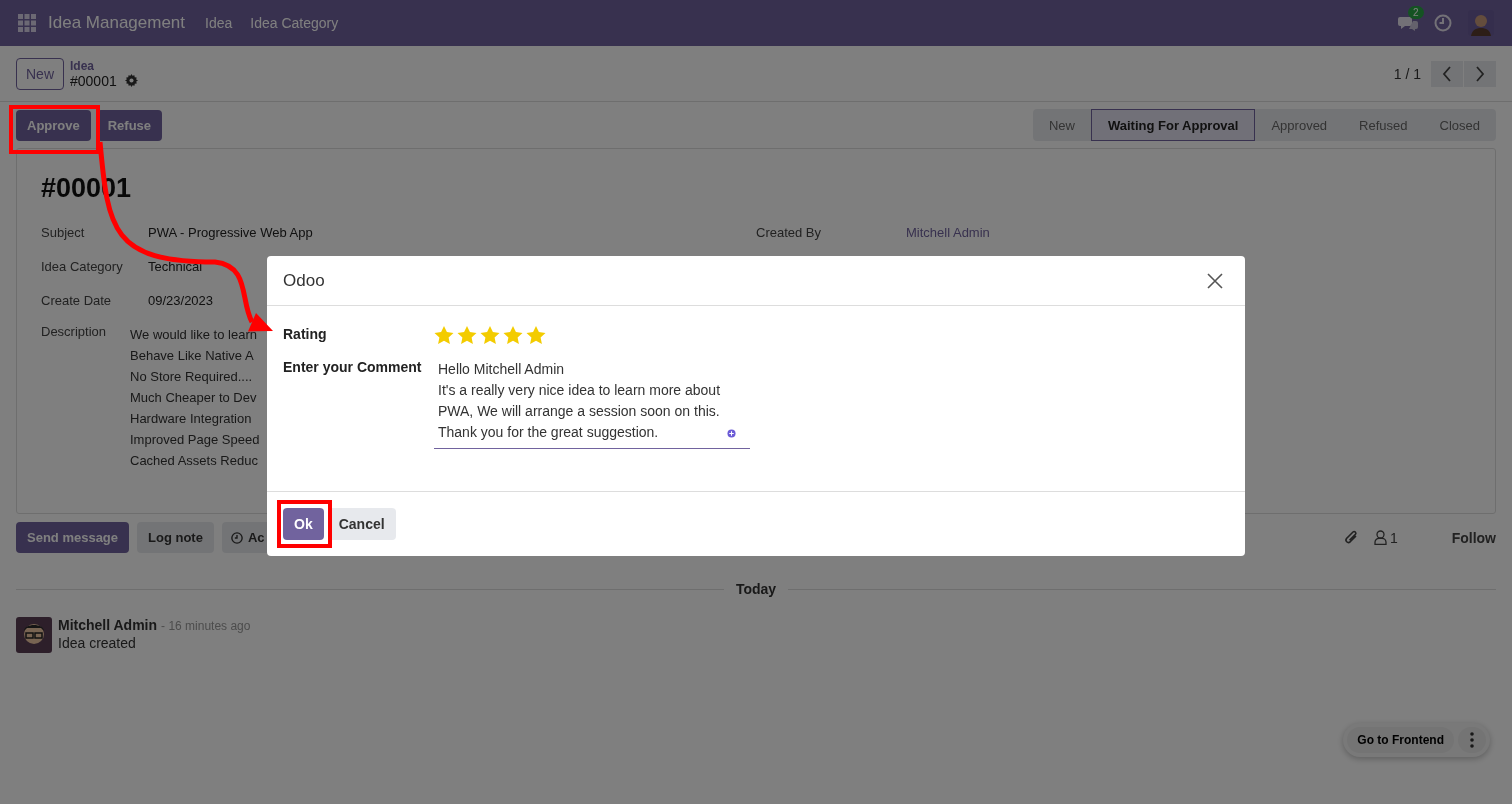 The image size is (1512, 804). I want to click on person-icon, so click(1380, 537).